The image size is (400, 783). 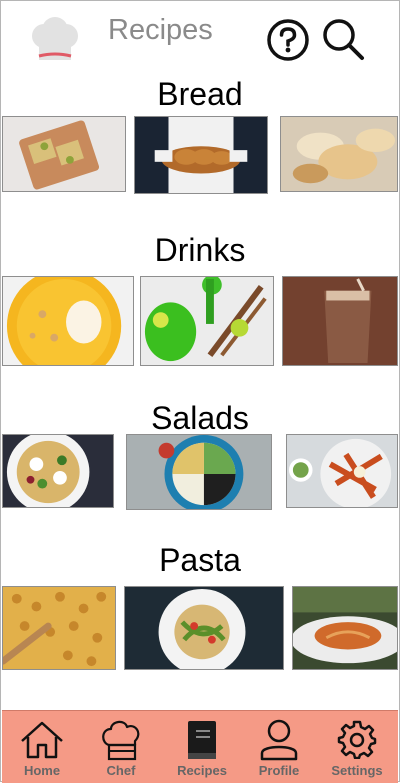 I want to click on section-title-pasta: Pasta, so click(x=200, y=560).